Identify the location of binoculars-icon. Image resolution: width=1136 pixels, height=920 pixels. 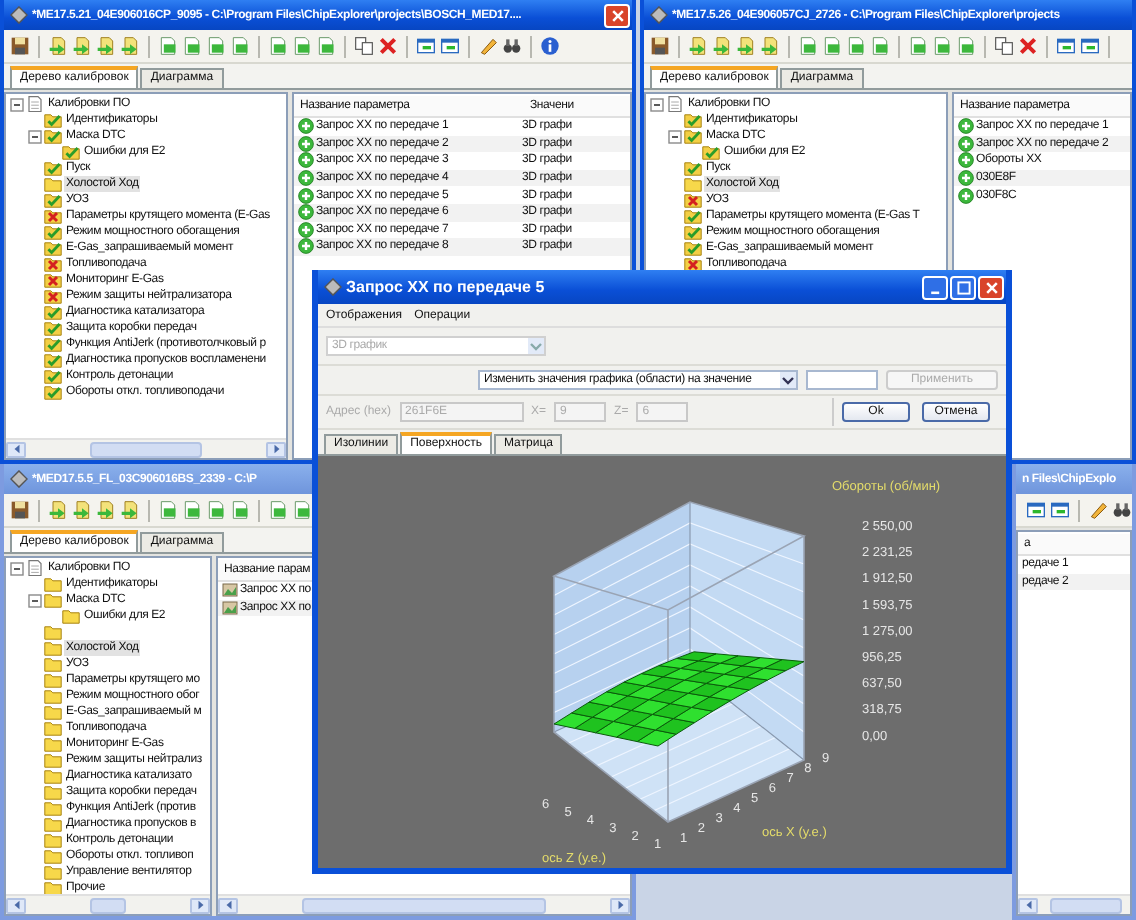
(512, 46).